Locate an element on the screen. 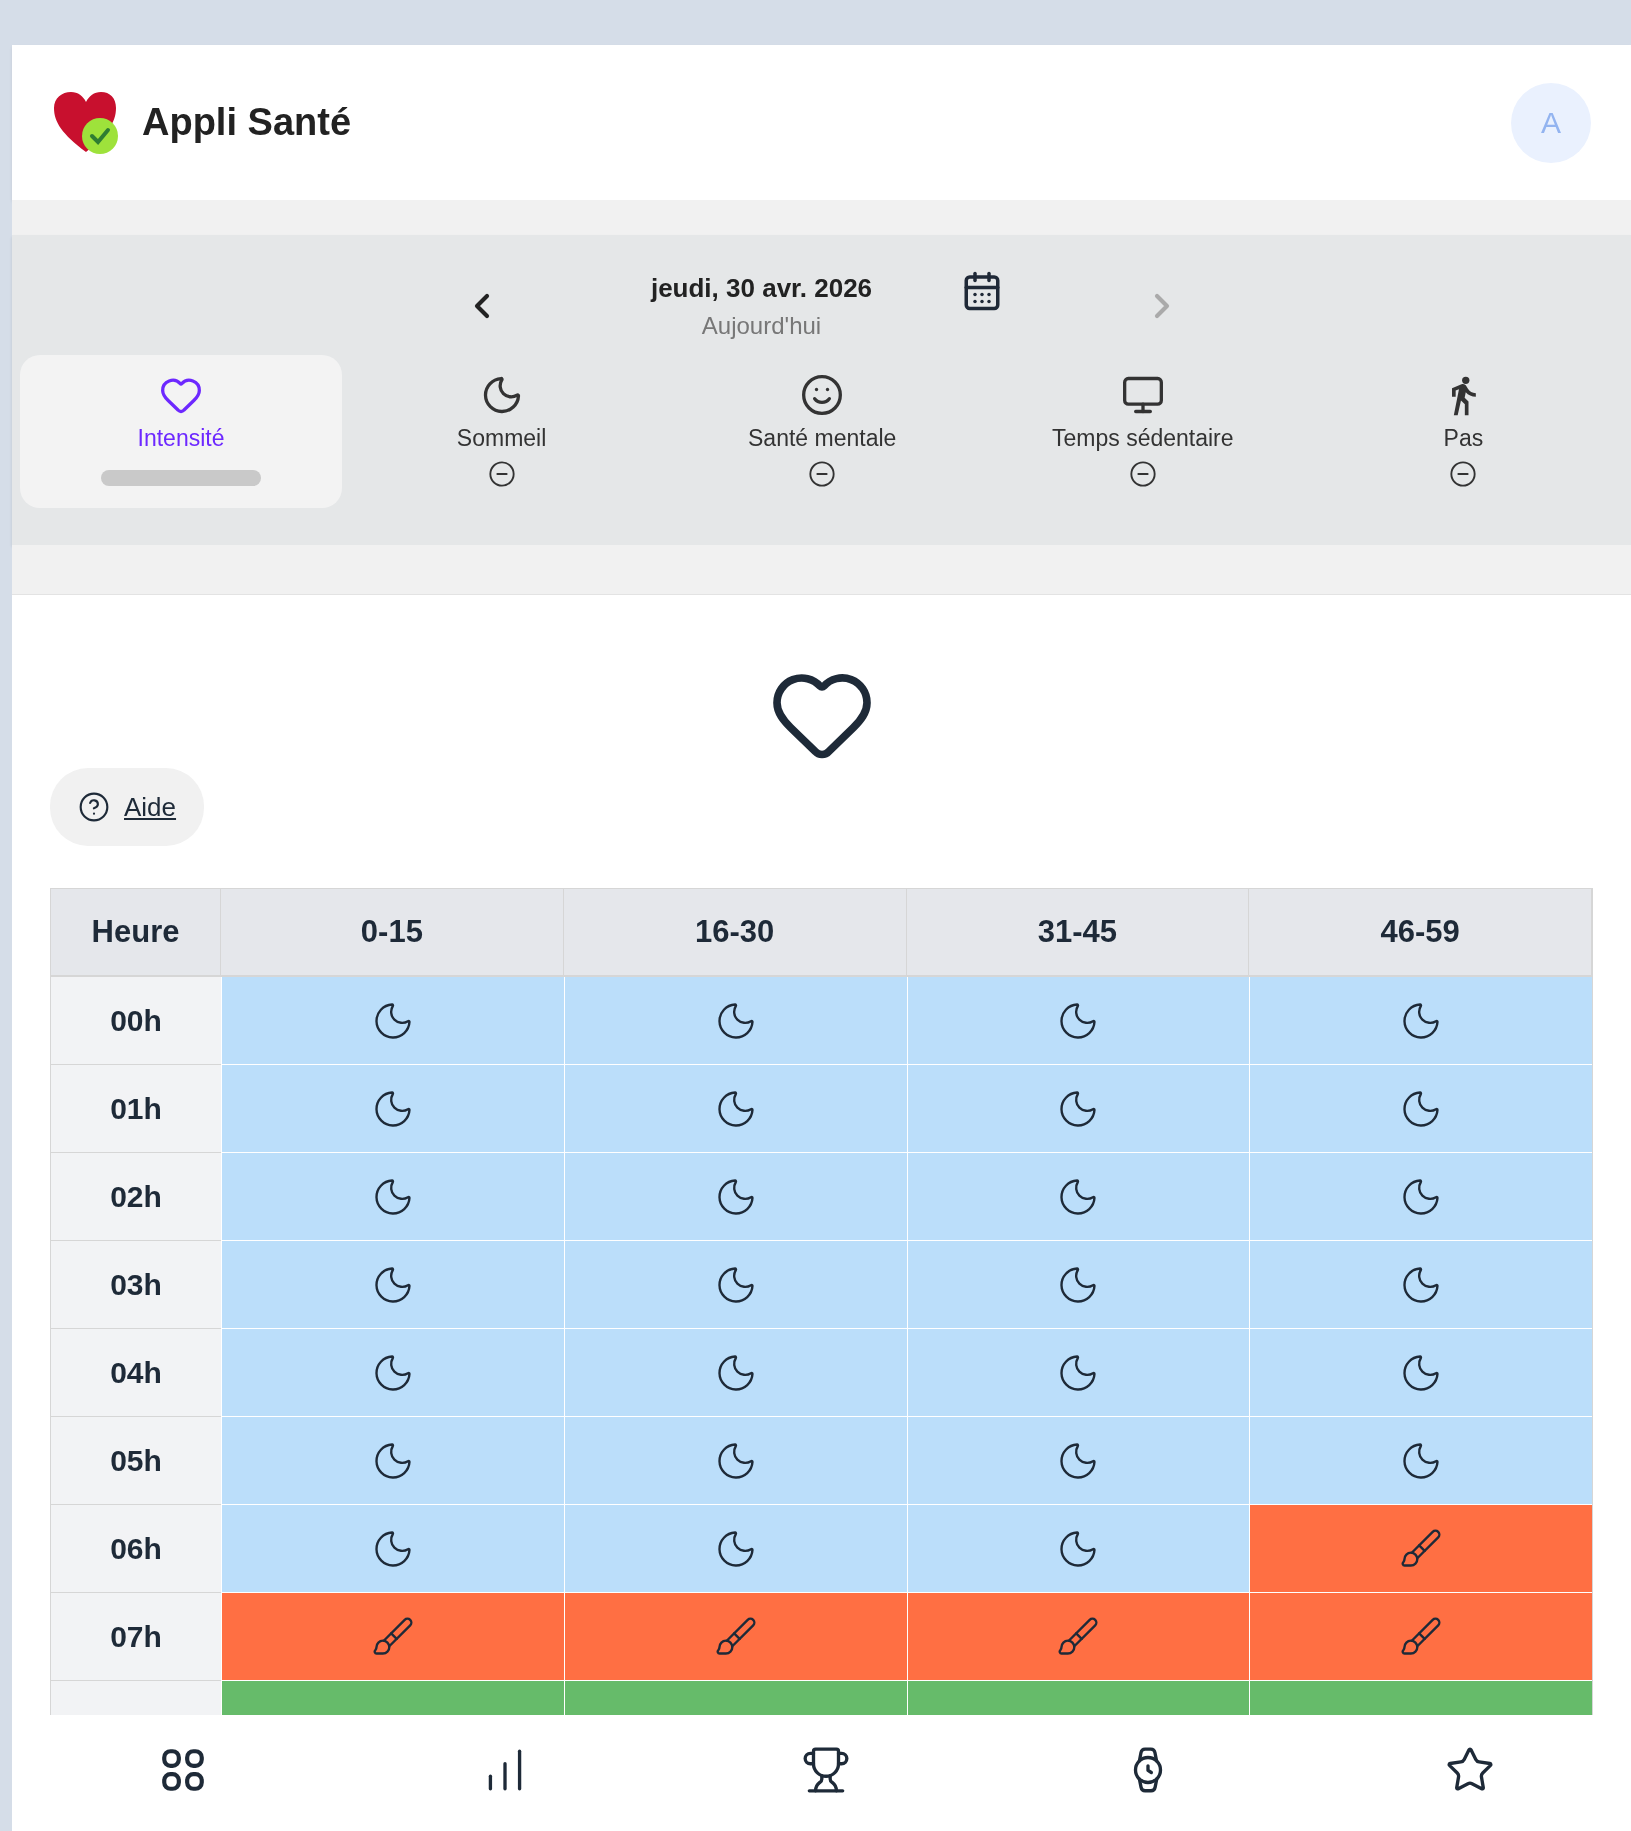 The height and width of the screenshot is (1831, 1631). column-header: 31-45 is located at coordinates (1078, 933).